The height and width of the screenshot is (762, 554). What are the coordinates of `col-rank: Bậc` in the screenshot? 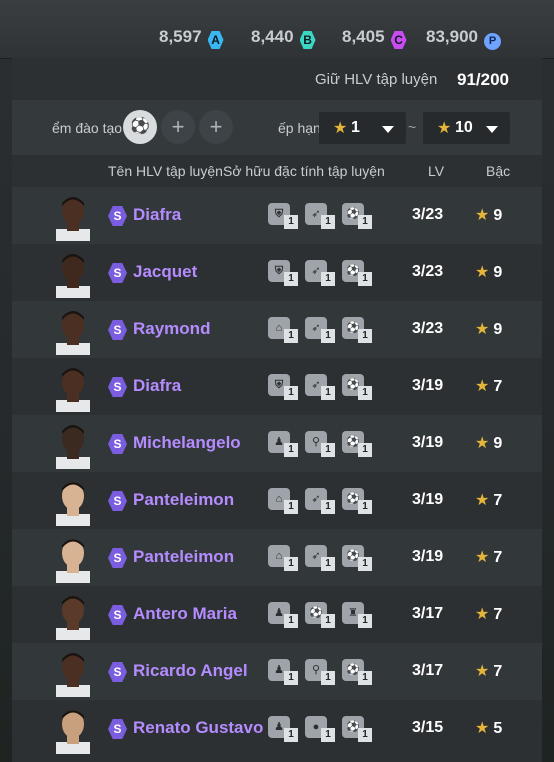 It's located at (498, 171).